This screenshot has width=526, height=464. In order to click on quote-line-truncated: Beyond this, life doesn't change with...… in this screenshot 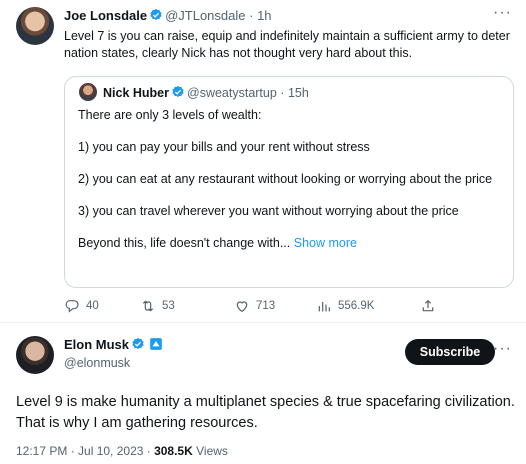, I will do `click(290, 243)`.